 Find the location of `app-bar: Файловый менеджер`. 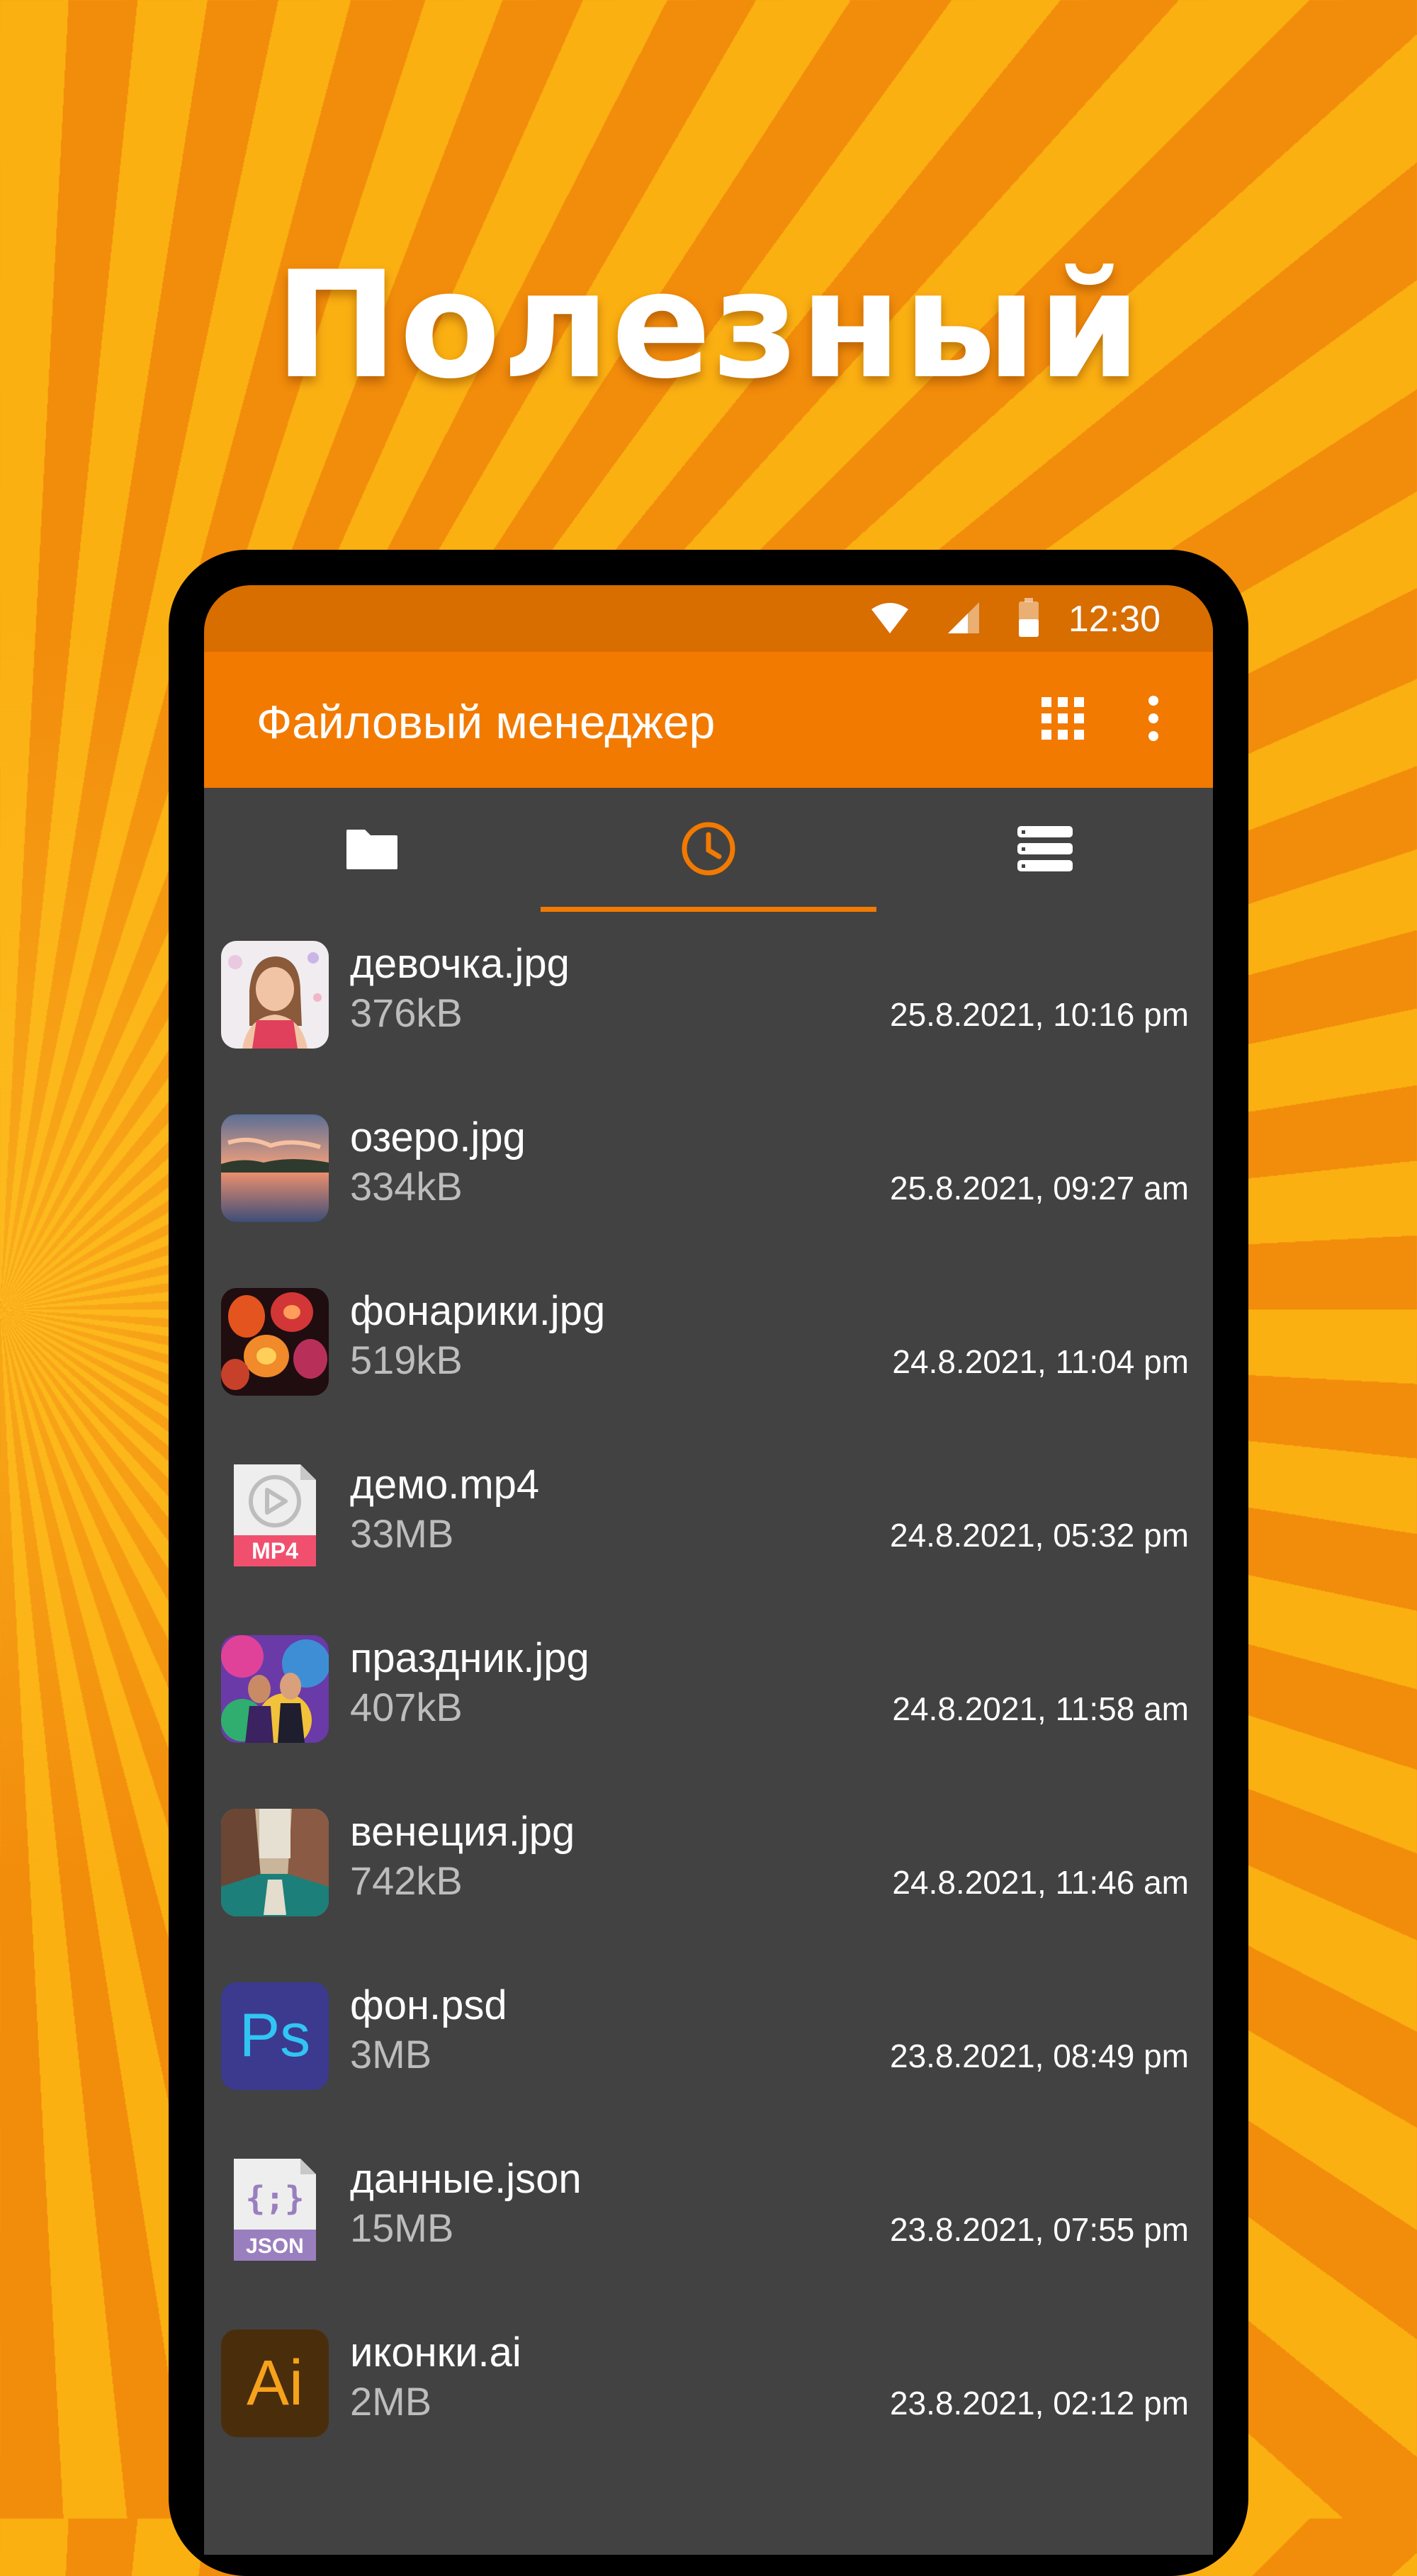

app-bar: Файловый менеджер is located at coordinates (708, 720).